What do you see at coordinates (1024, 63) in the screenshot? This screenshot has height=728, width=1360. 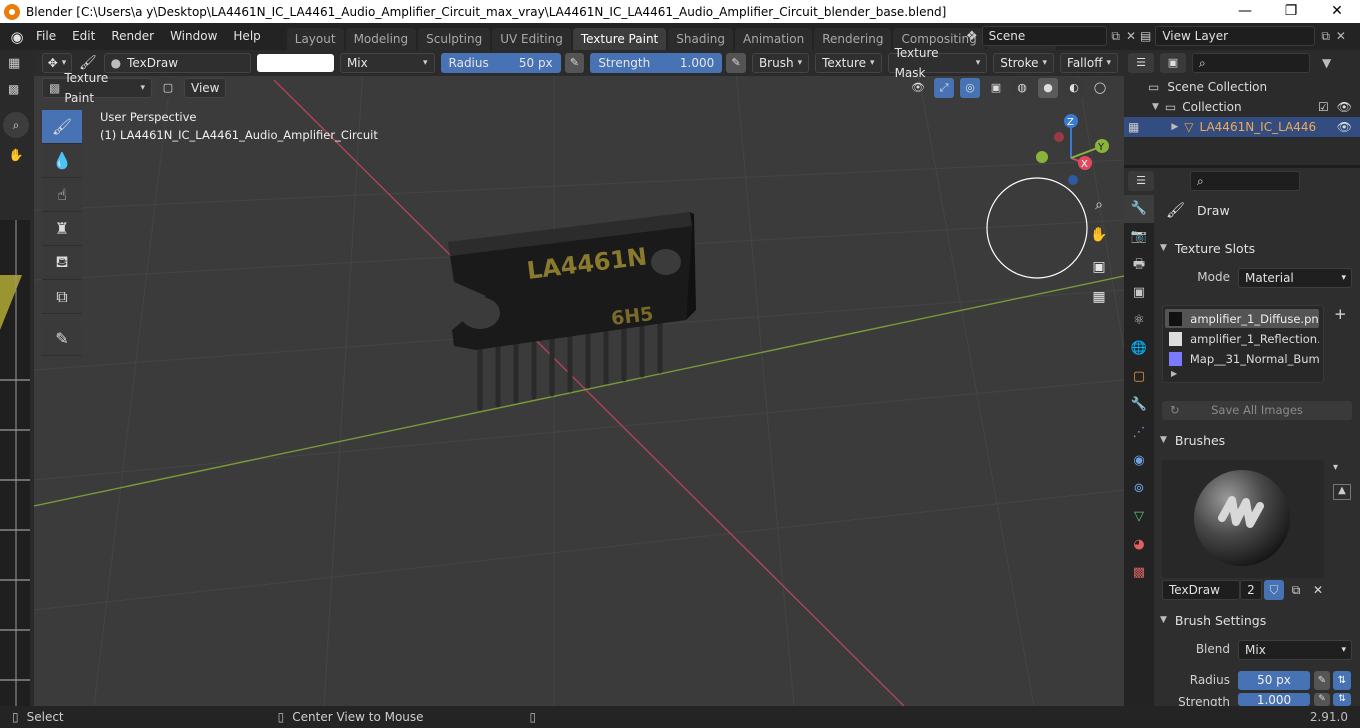 I see `stroke-menu: Stroke ▾` at bounding box center [1024, 63].